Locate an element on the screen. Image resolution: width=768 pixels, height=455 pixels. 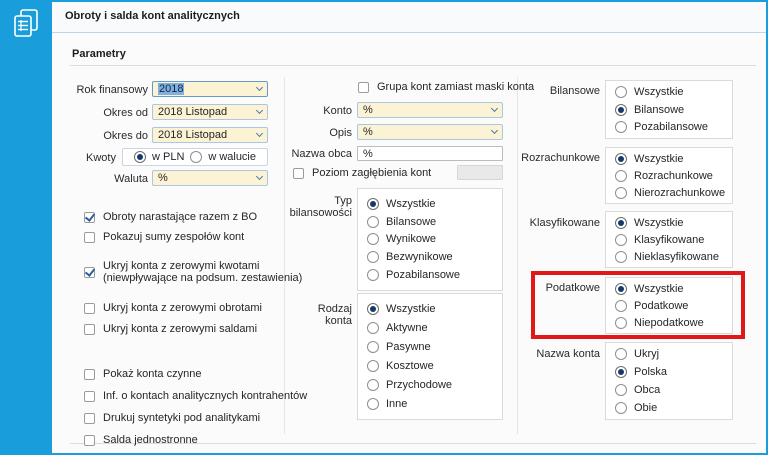
radio-option: Nierozrachunkowe is located at coordinates (671, 192).